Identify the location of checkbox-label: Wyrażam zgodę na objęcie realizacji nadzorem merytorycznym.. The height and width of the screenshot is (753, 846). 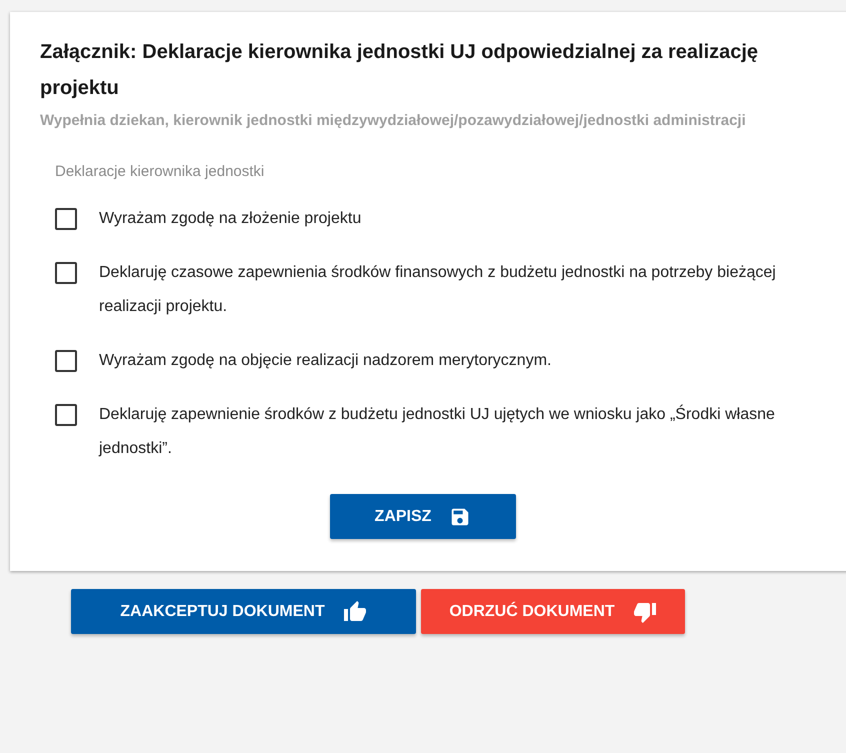
(325, 361).